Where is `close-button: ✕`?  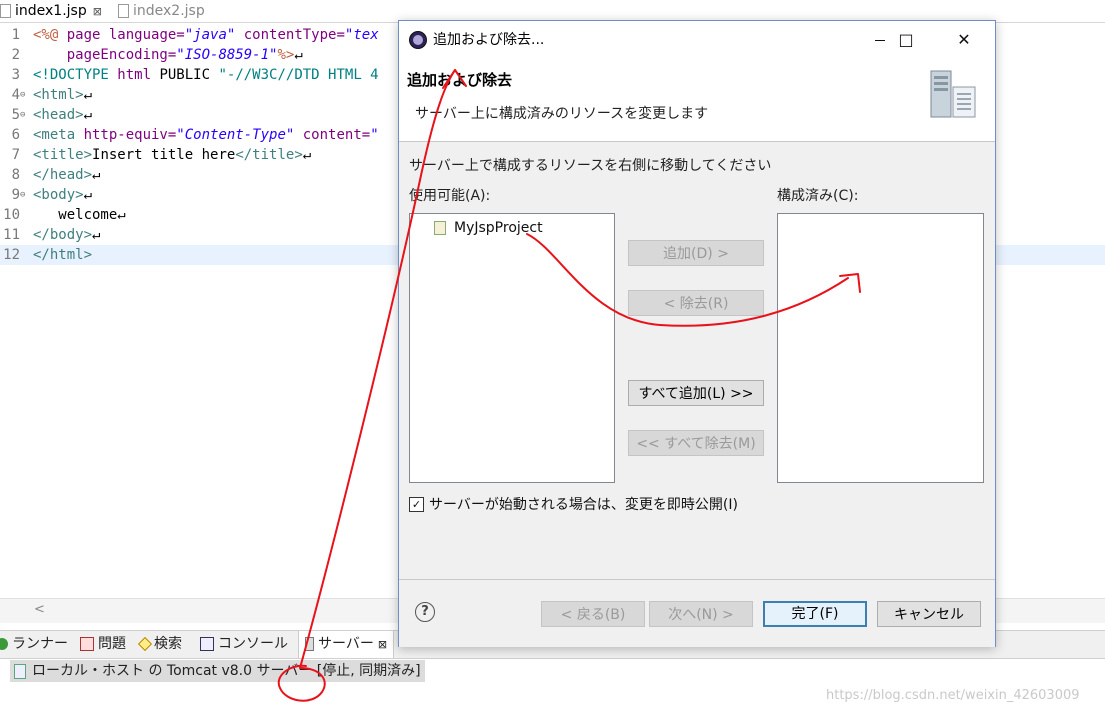 close-button: ✕ is located at coordinates (964, 40).